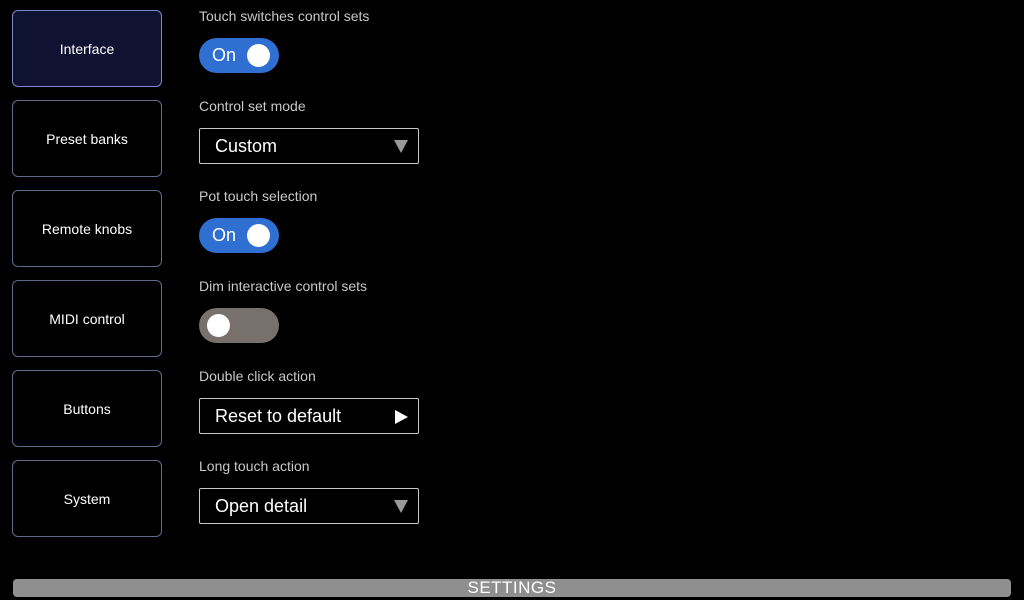 Image resolution: width=1024 pixels, height=600 pixels. I want to click on long-touch-label: Long touch action, so click(254, 466).